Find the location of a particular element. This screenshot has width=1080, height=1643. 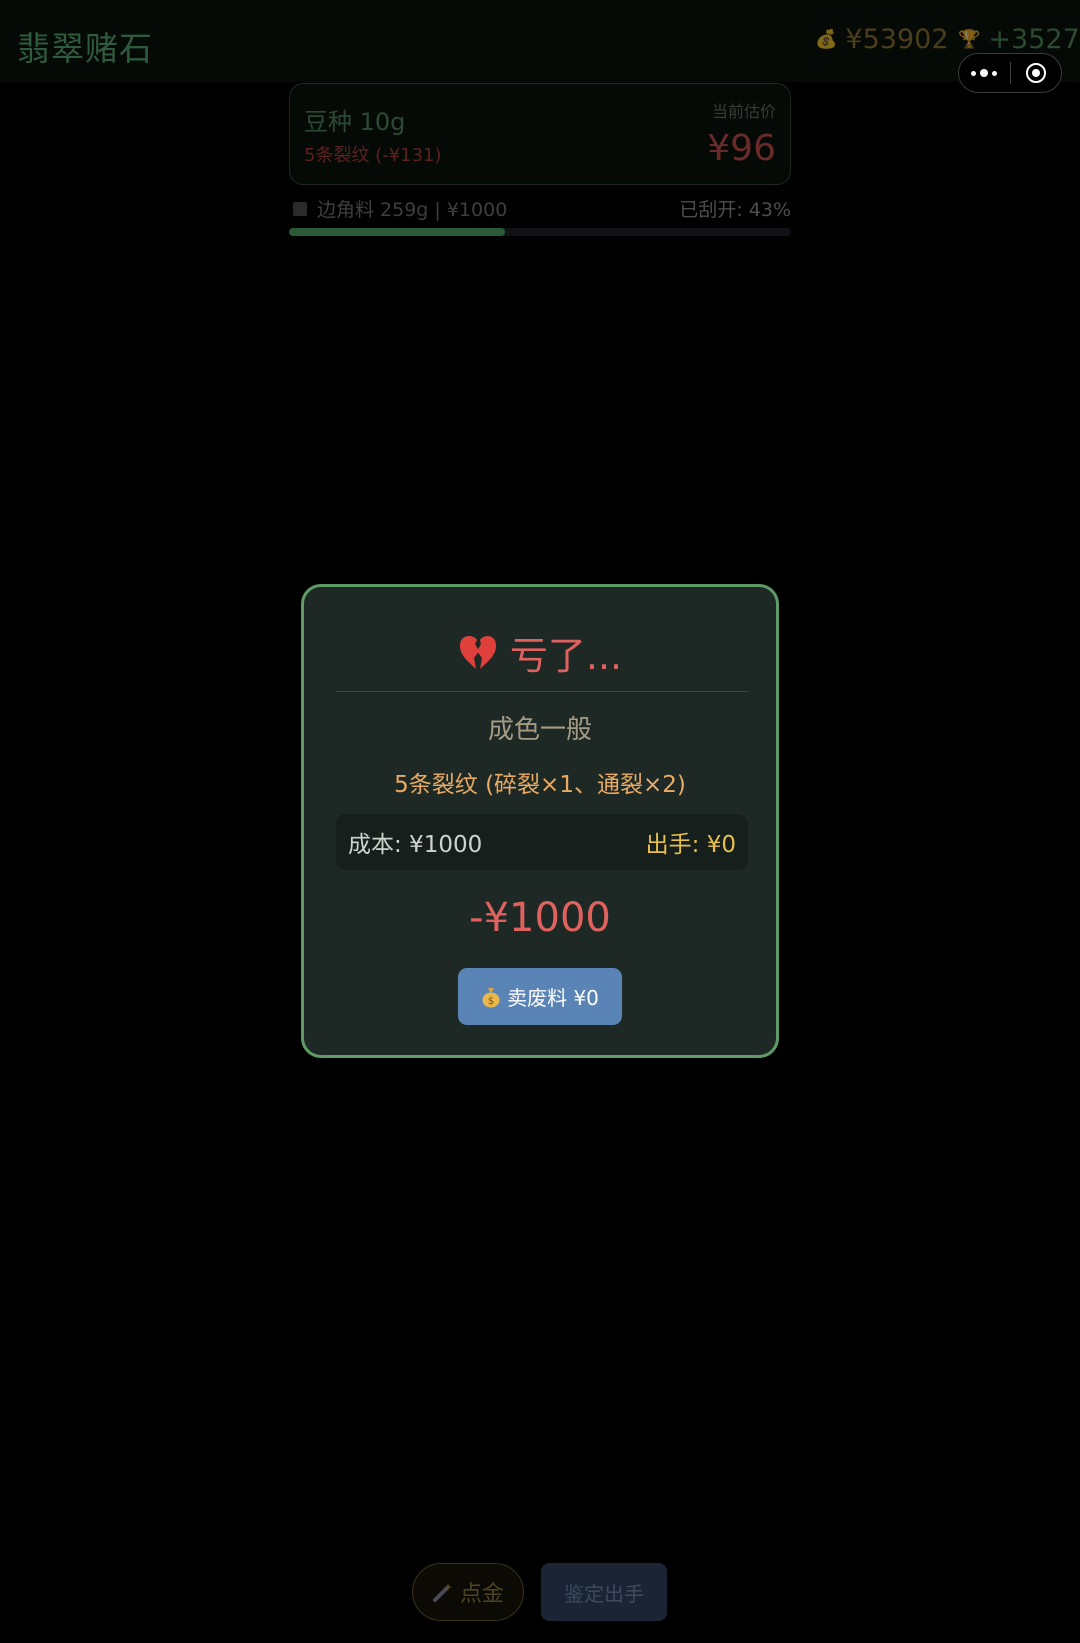

scrape-progress-bar is located at coordinates (540, 232).